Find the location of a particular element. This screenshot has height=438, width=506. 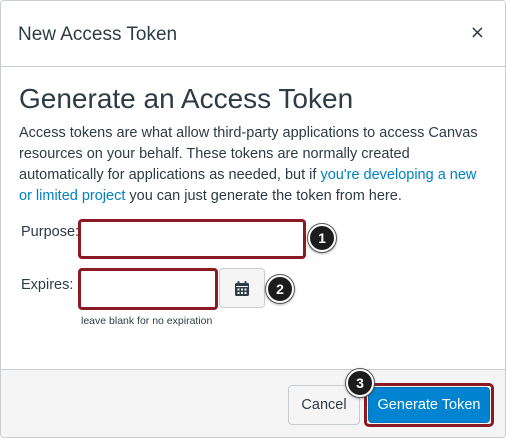

date-picker-button is located at coordinates (242, 288).